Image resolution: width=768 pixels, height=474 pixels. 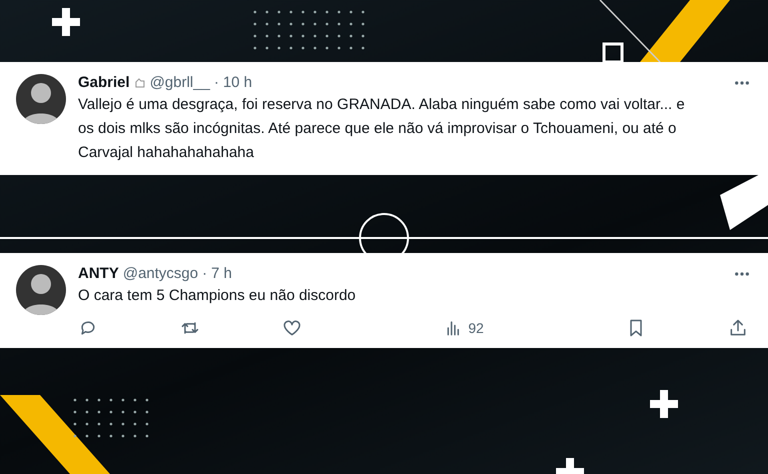 I want to click on user-handle: @gbrll__, so click(x=180, y=82).